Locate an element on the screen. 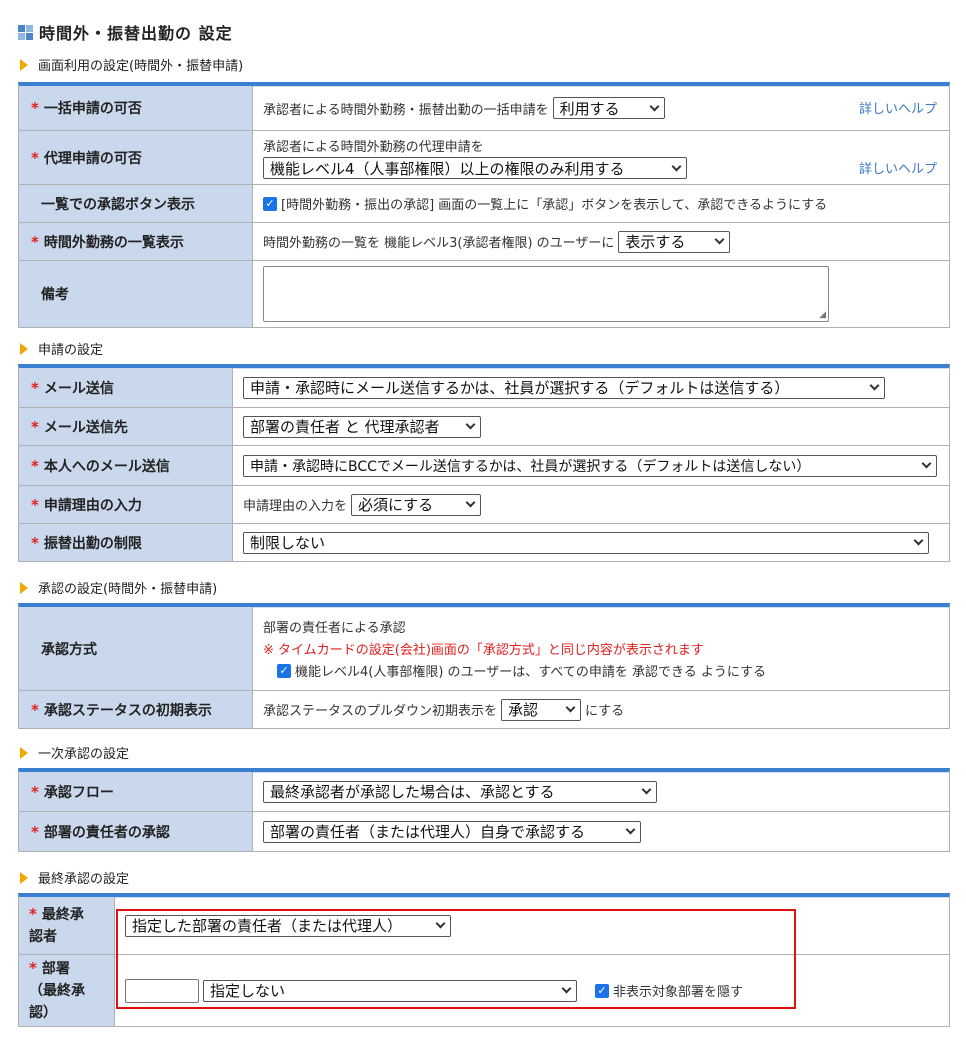 The width and height of the screenshot is (966, 1045). overtime-list-select: 表示する is located at coordinates (674, 241).